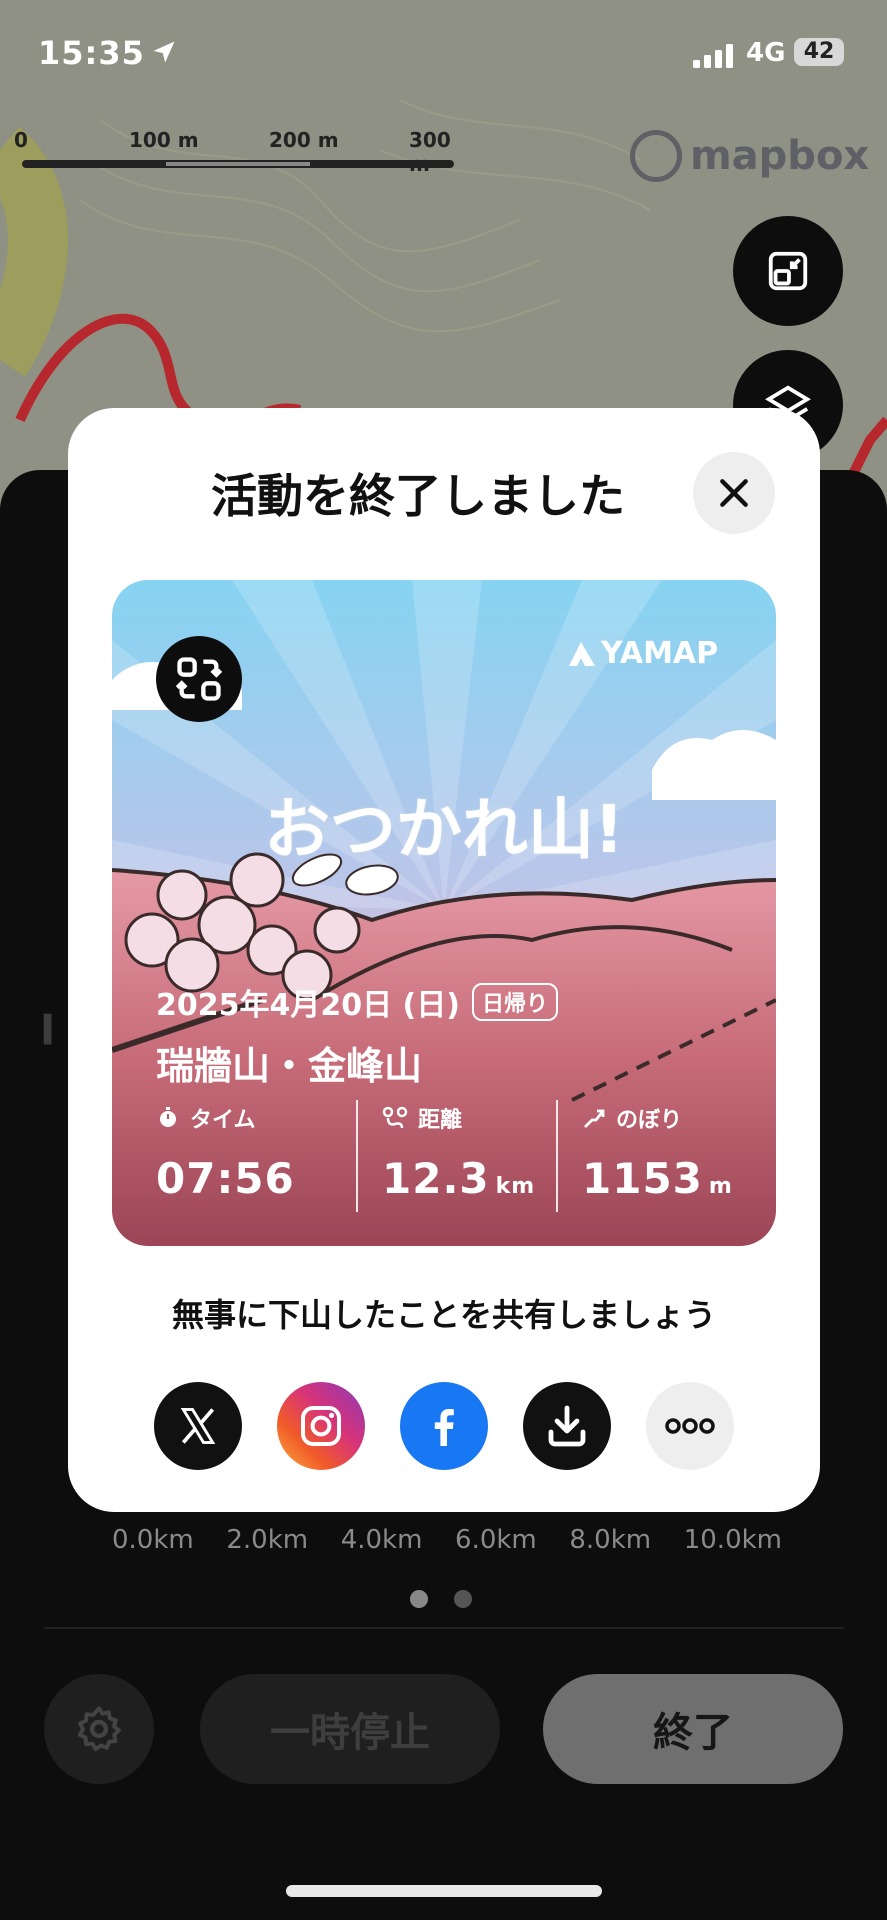 This screenshot has width=887, height=1920. Describe the element at coordinates (267, 1540) in the screenshot. I see `x-tick-1: 2.0km` at that location.